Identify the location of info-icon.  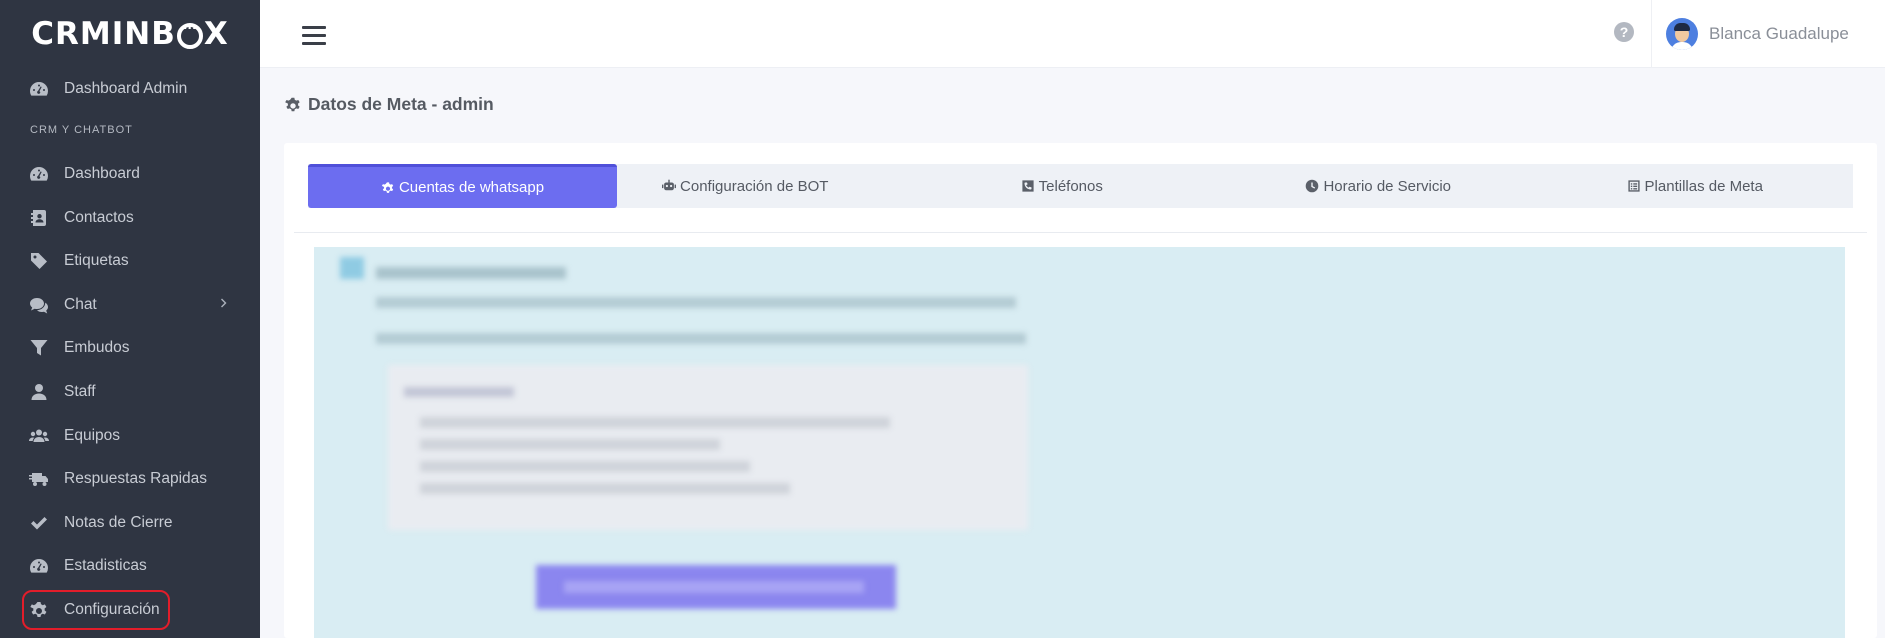
(352, 268).